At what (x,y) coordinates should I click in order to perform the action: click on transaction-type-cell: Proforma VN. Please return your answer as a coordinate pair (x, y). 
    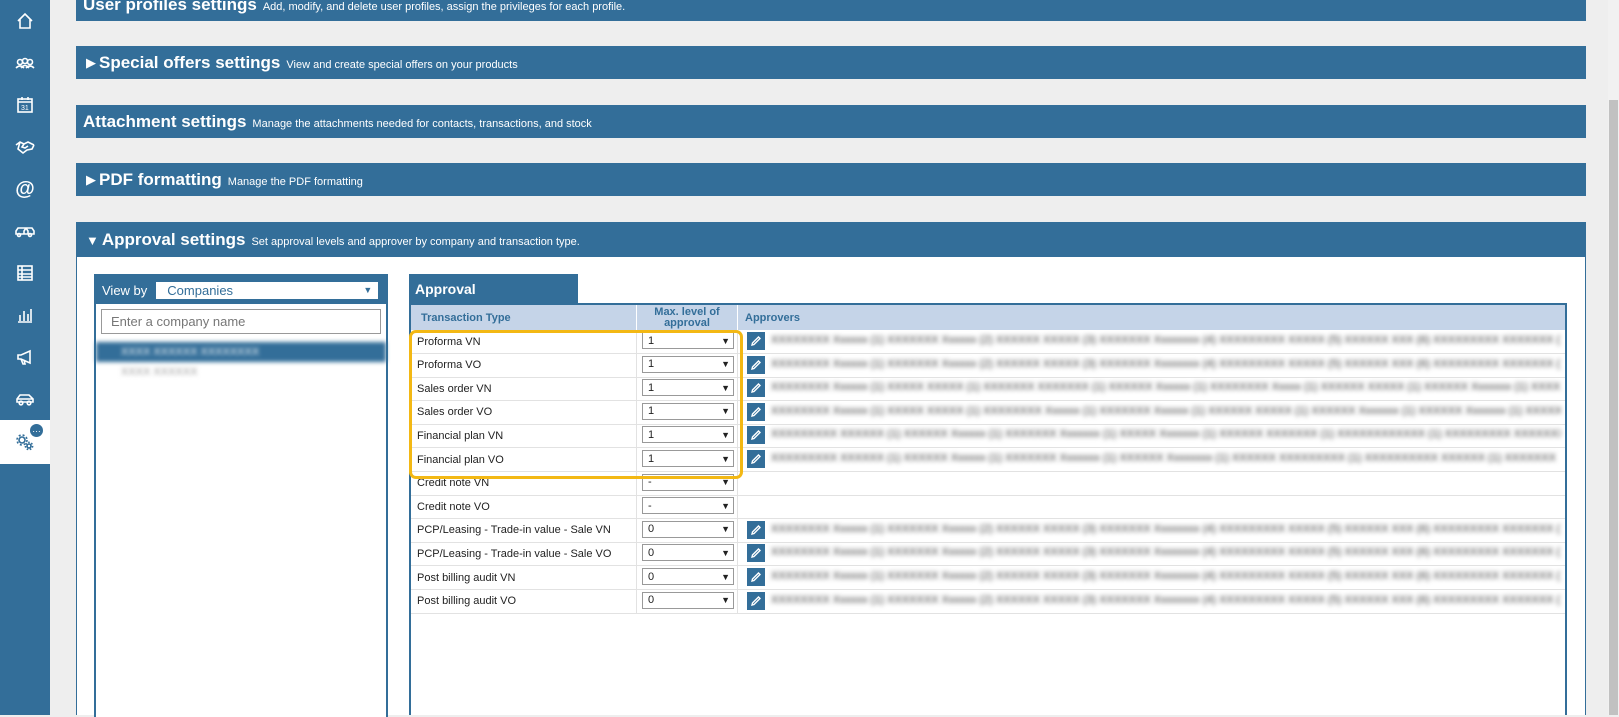
    Looking at the image, I should click on (449, 341).